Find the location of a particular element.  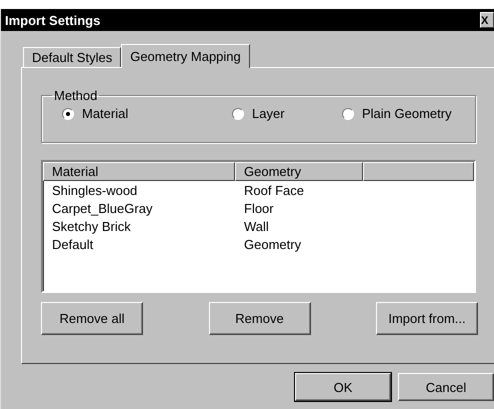

close-button: X is located at coordinates (487, 20).